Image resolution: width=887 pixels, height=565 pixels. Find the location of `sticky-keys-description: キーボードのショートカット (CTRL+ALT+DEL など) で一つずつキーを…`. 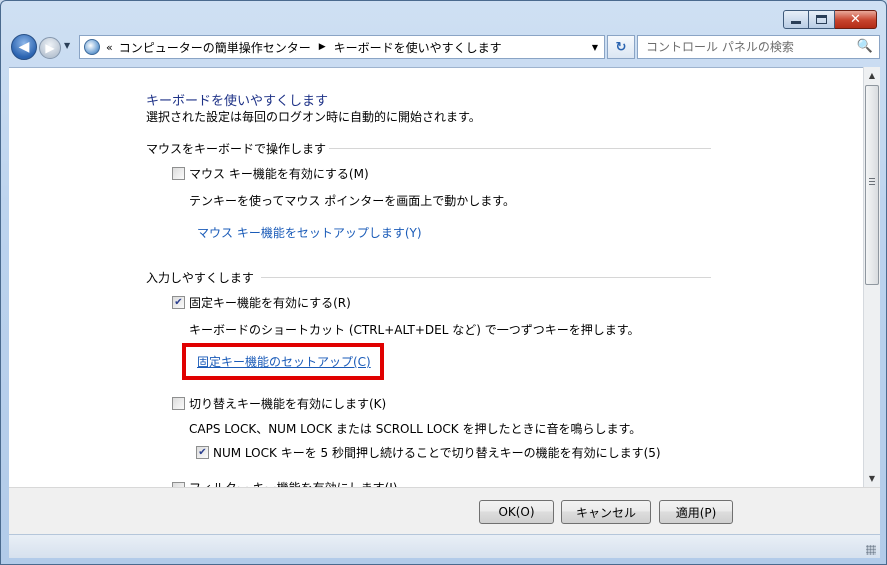

sticky-keys-description: キーボードのショートカット (CTRL+ALT+DEL など) で一つずつキーを… is located at coordinates (414, 330).